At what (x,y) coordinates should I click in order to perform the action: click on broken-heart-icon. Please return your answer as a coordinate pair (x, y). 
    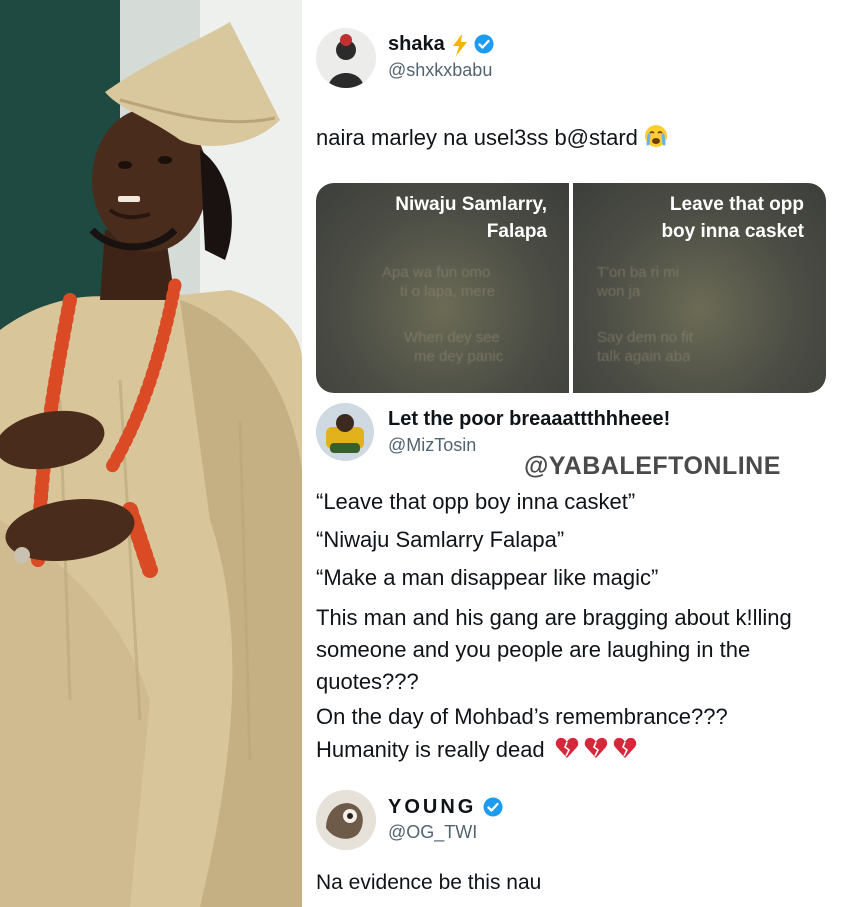
    Looking at the image, I should click on (598, 751).